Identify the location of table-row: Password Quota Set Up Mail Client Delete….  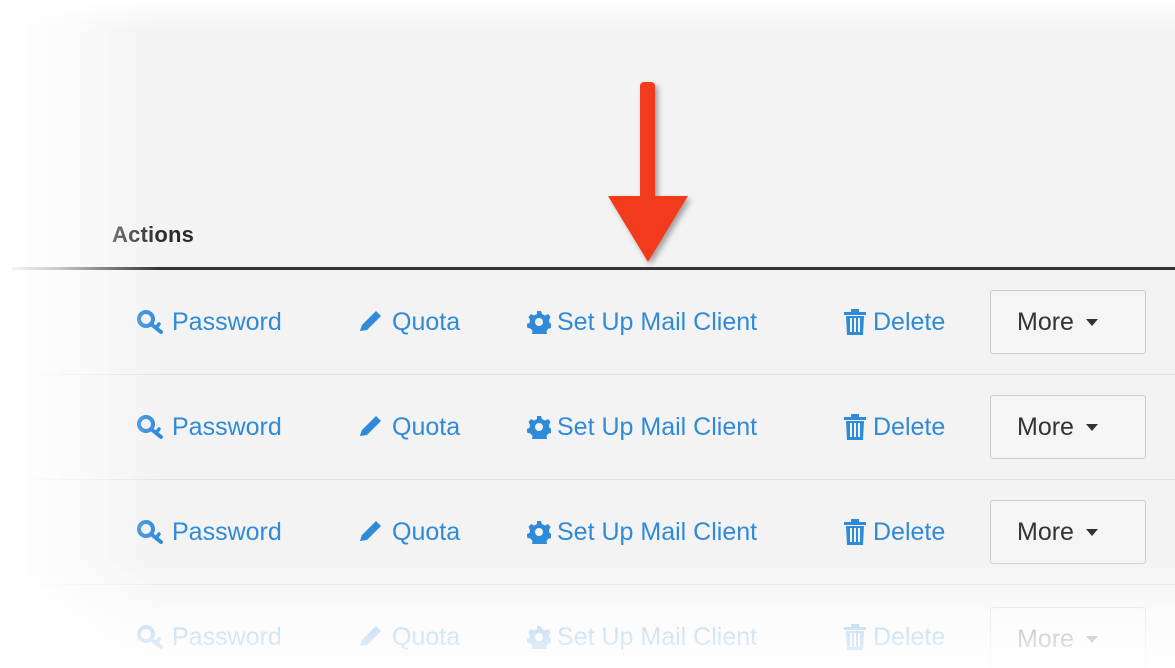
(587, 626).